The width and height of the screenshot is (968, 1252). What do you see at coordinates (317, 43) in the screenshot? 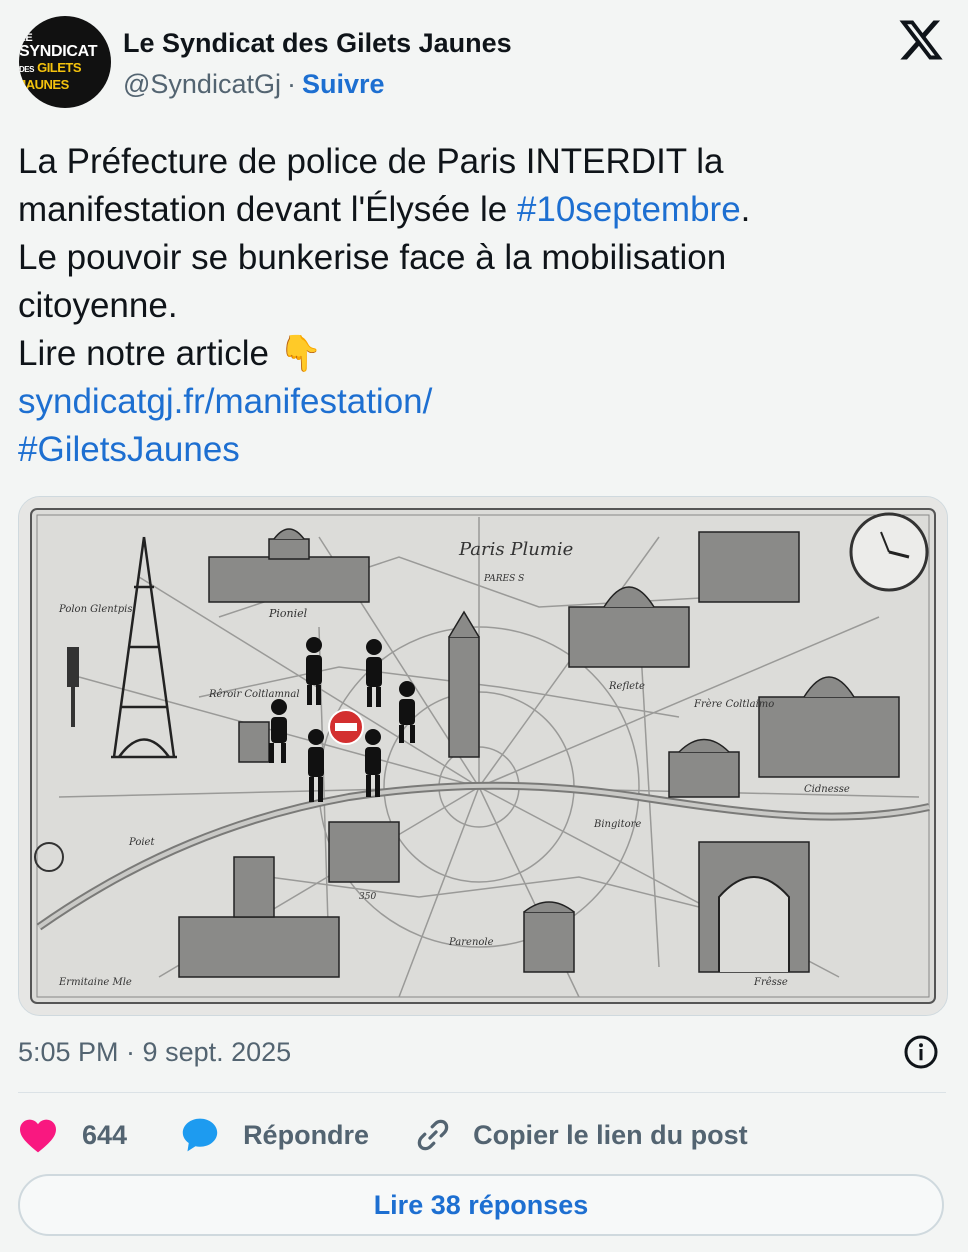
I see `author-name: Le Syndicat des Gilets Jaunes` at bounding box center [317, 43].